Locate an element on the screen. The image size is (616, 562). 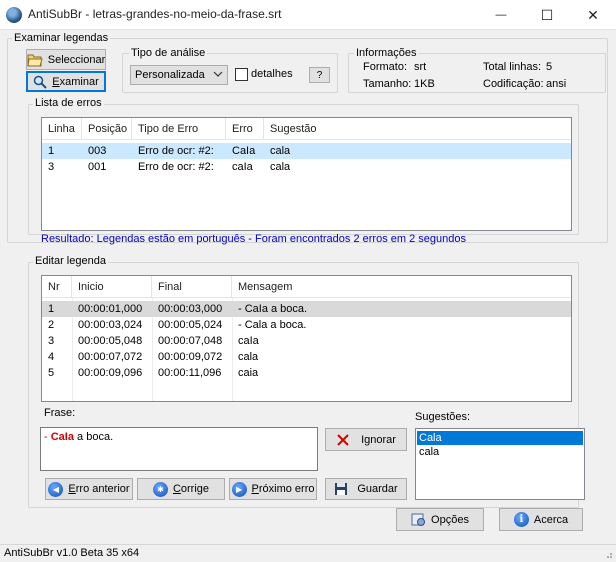
next-error-button: ▶ Próximo erro is located at coordinates (273, 489).